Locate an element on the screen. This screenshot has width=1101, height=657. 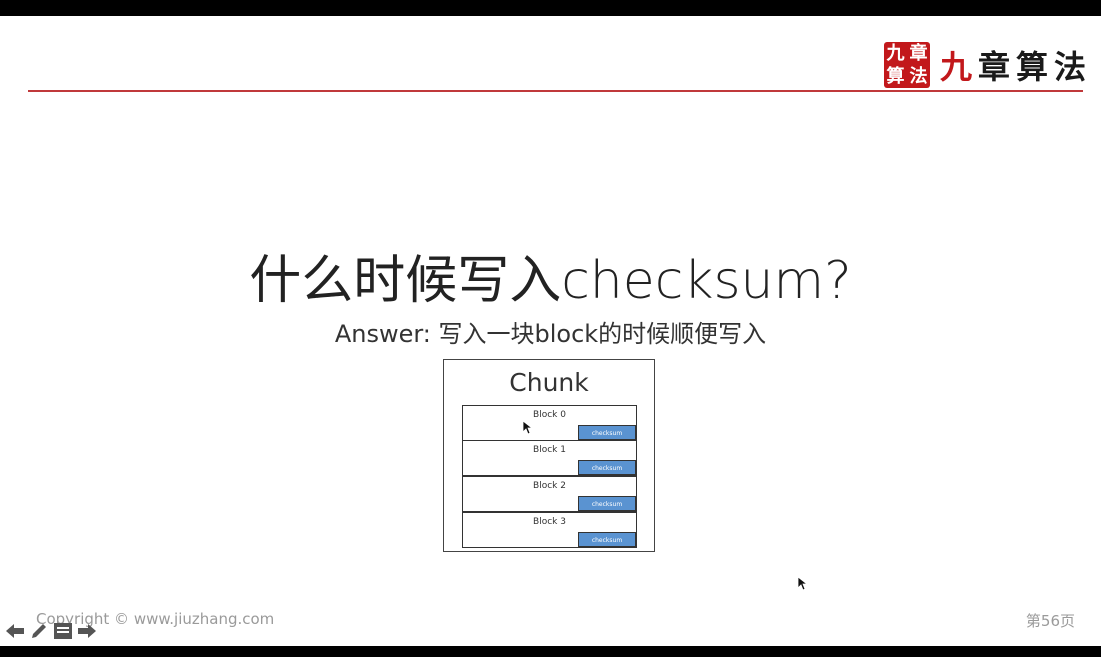
jiuzhang-logo: 九 章 算 法 九章算法 is located at coordinates (988, 65).